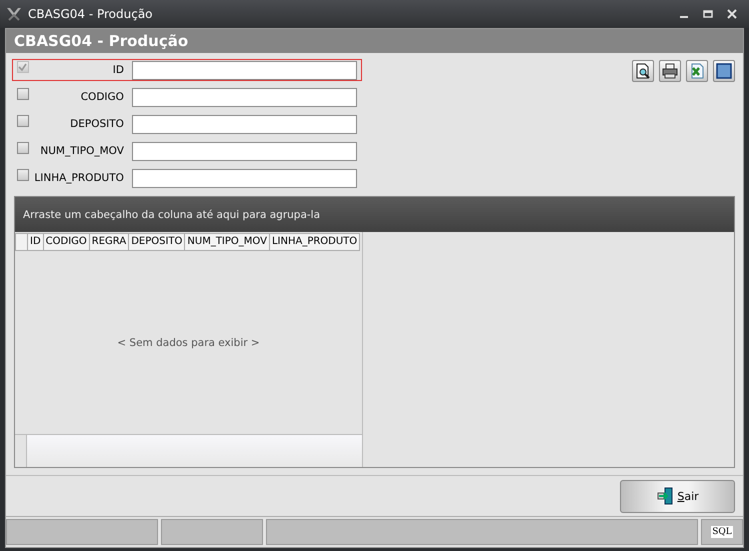 The image size is (749, 551). I want to click on column-header: DEPOSITO, so click(157, 242).